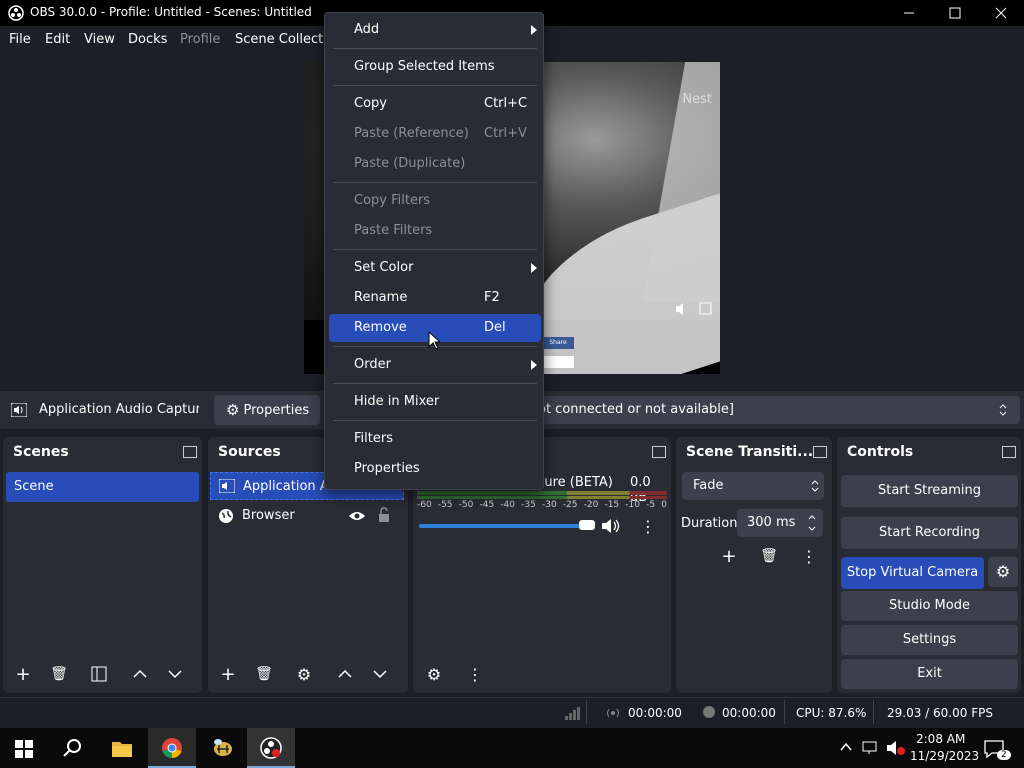  I want to click on menu-item-label: Paste Filters, so click(393, 230).